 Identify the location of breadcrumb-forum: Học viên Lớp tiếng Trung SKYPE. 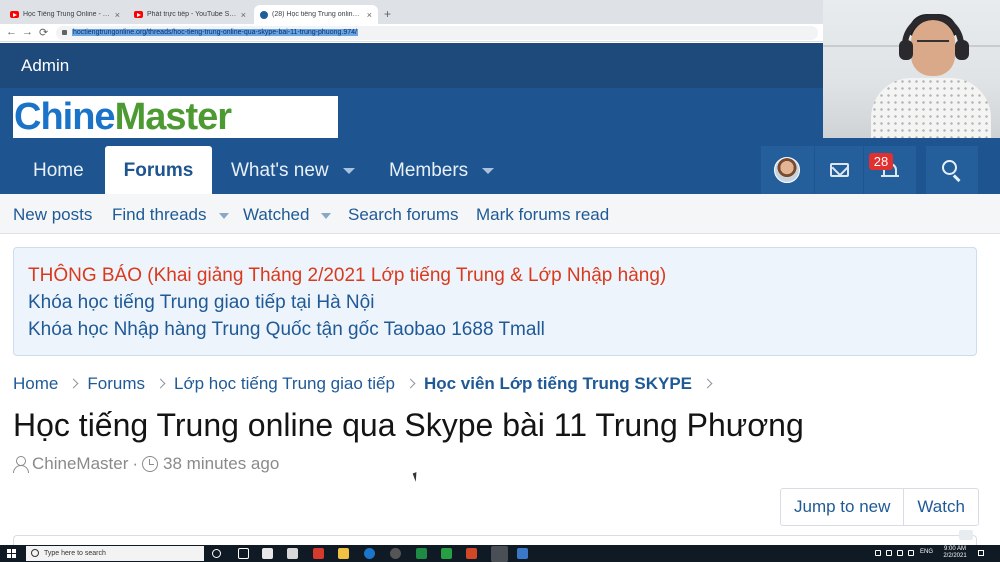
(558, 384).